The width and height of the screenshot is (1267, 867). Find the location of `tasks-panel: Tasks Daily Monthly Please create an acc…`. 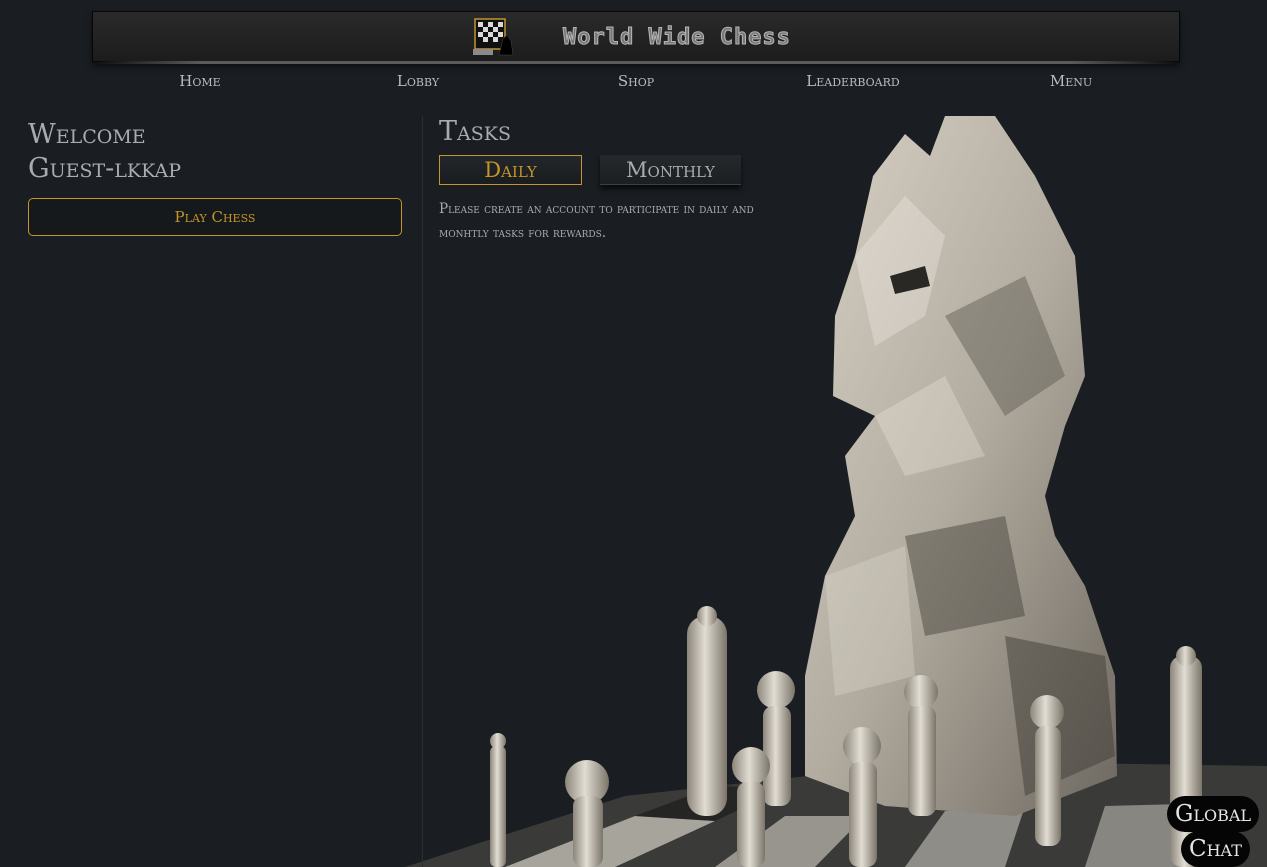

tasks-panel: Tasks Daily Monthly Please create an acc… is located at coordinates (609, 180).